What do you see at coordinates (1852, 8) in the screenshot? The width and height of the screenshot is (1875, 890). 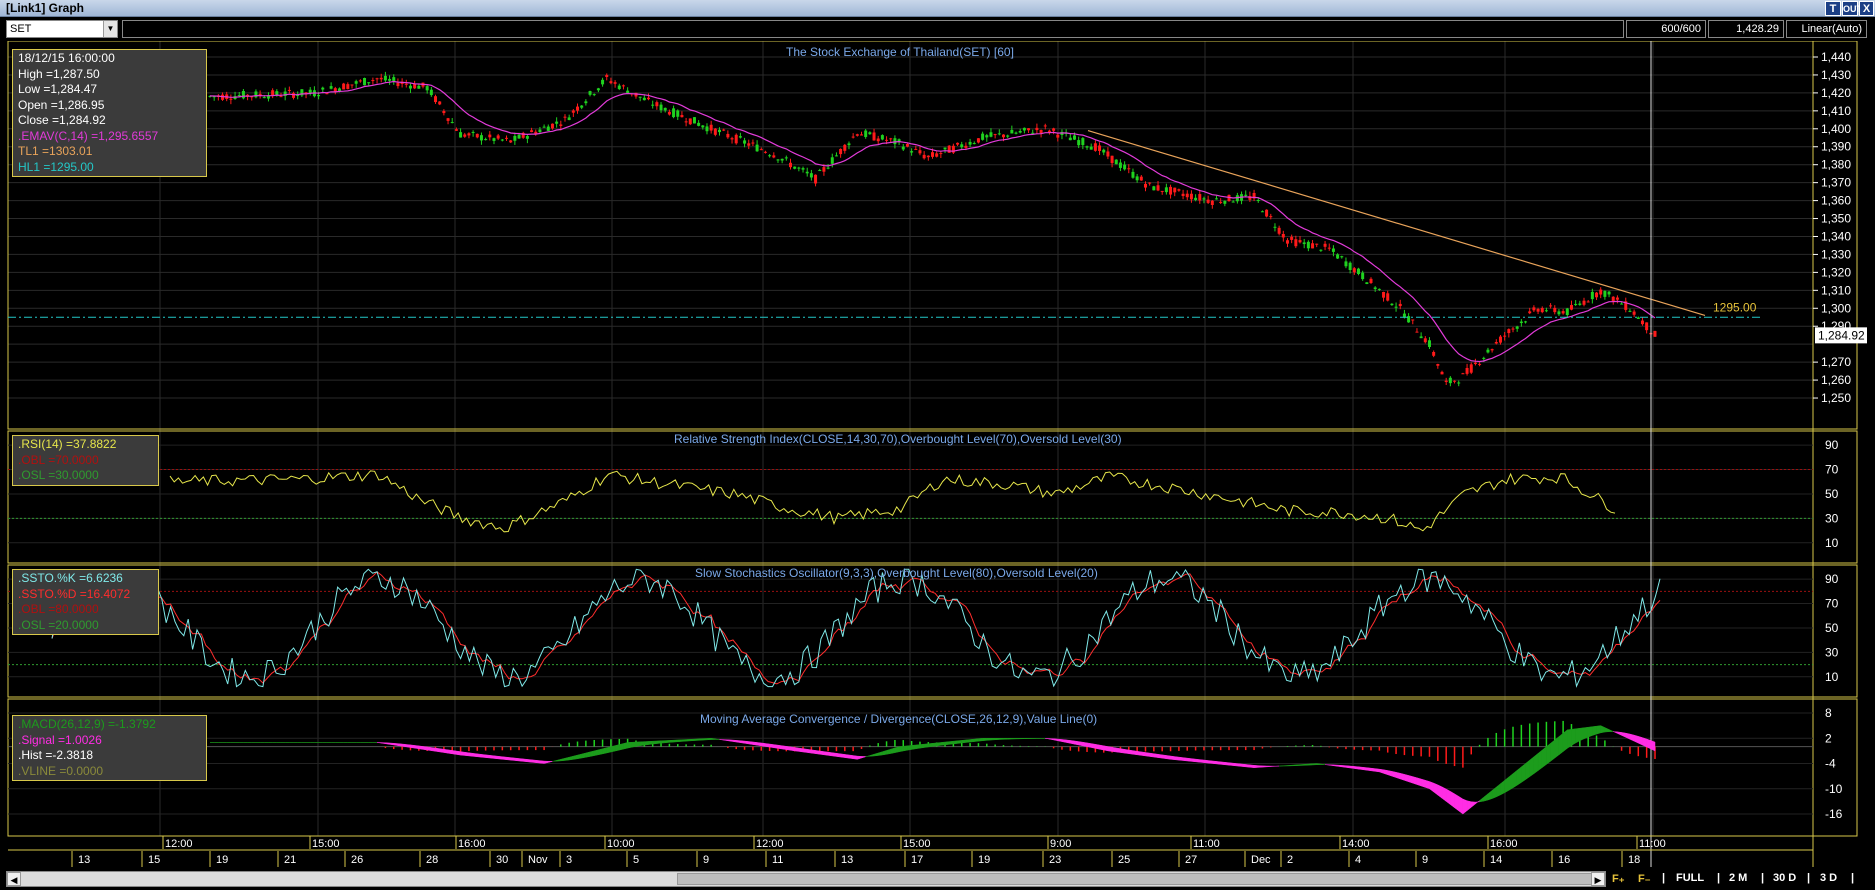 I see `out-button: OUT` at bounding box center [1852, 8].